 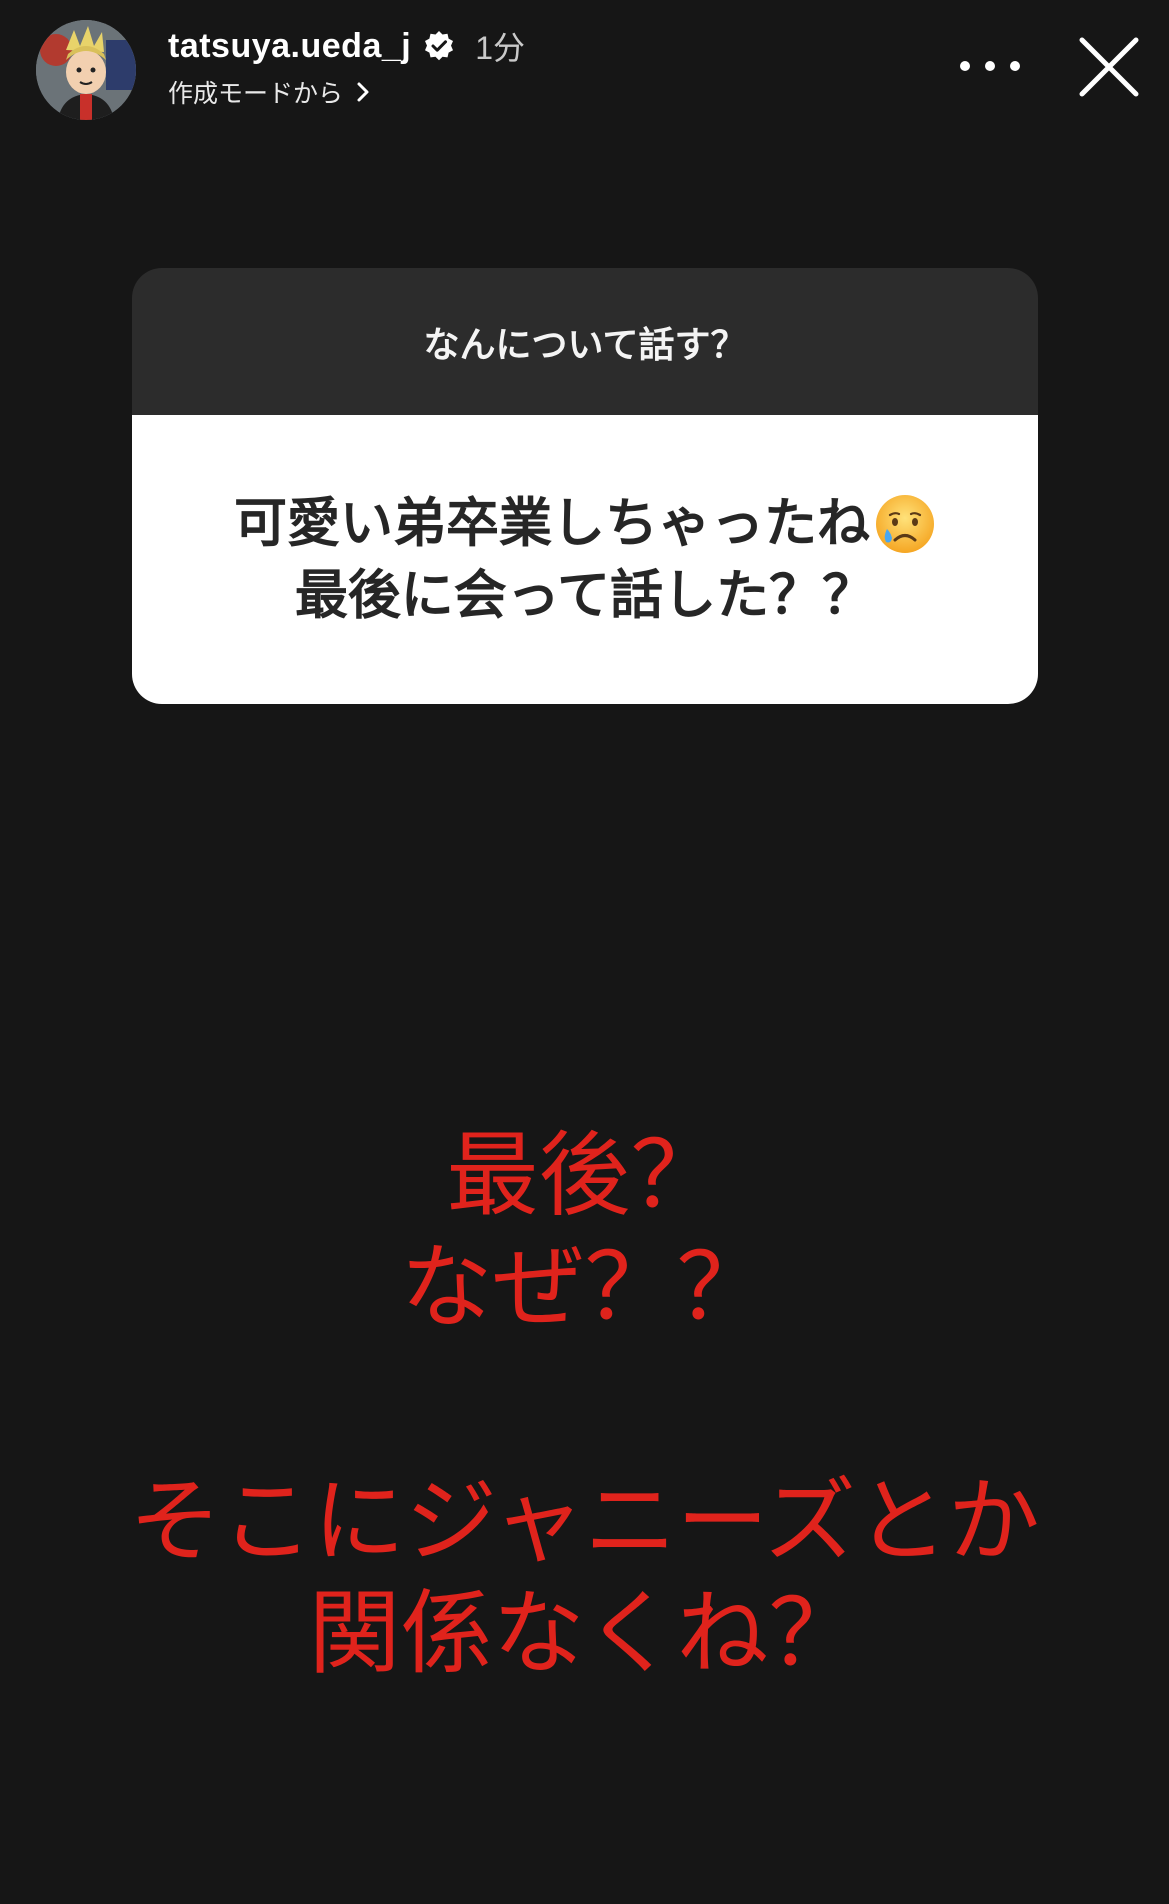 I want to click on crying-face-icon, so click(x=905, y=524).